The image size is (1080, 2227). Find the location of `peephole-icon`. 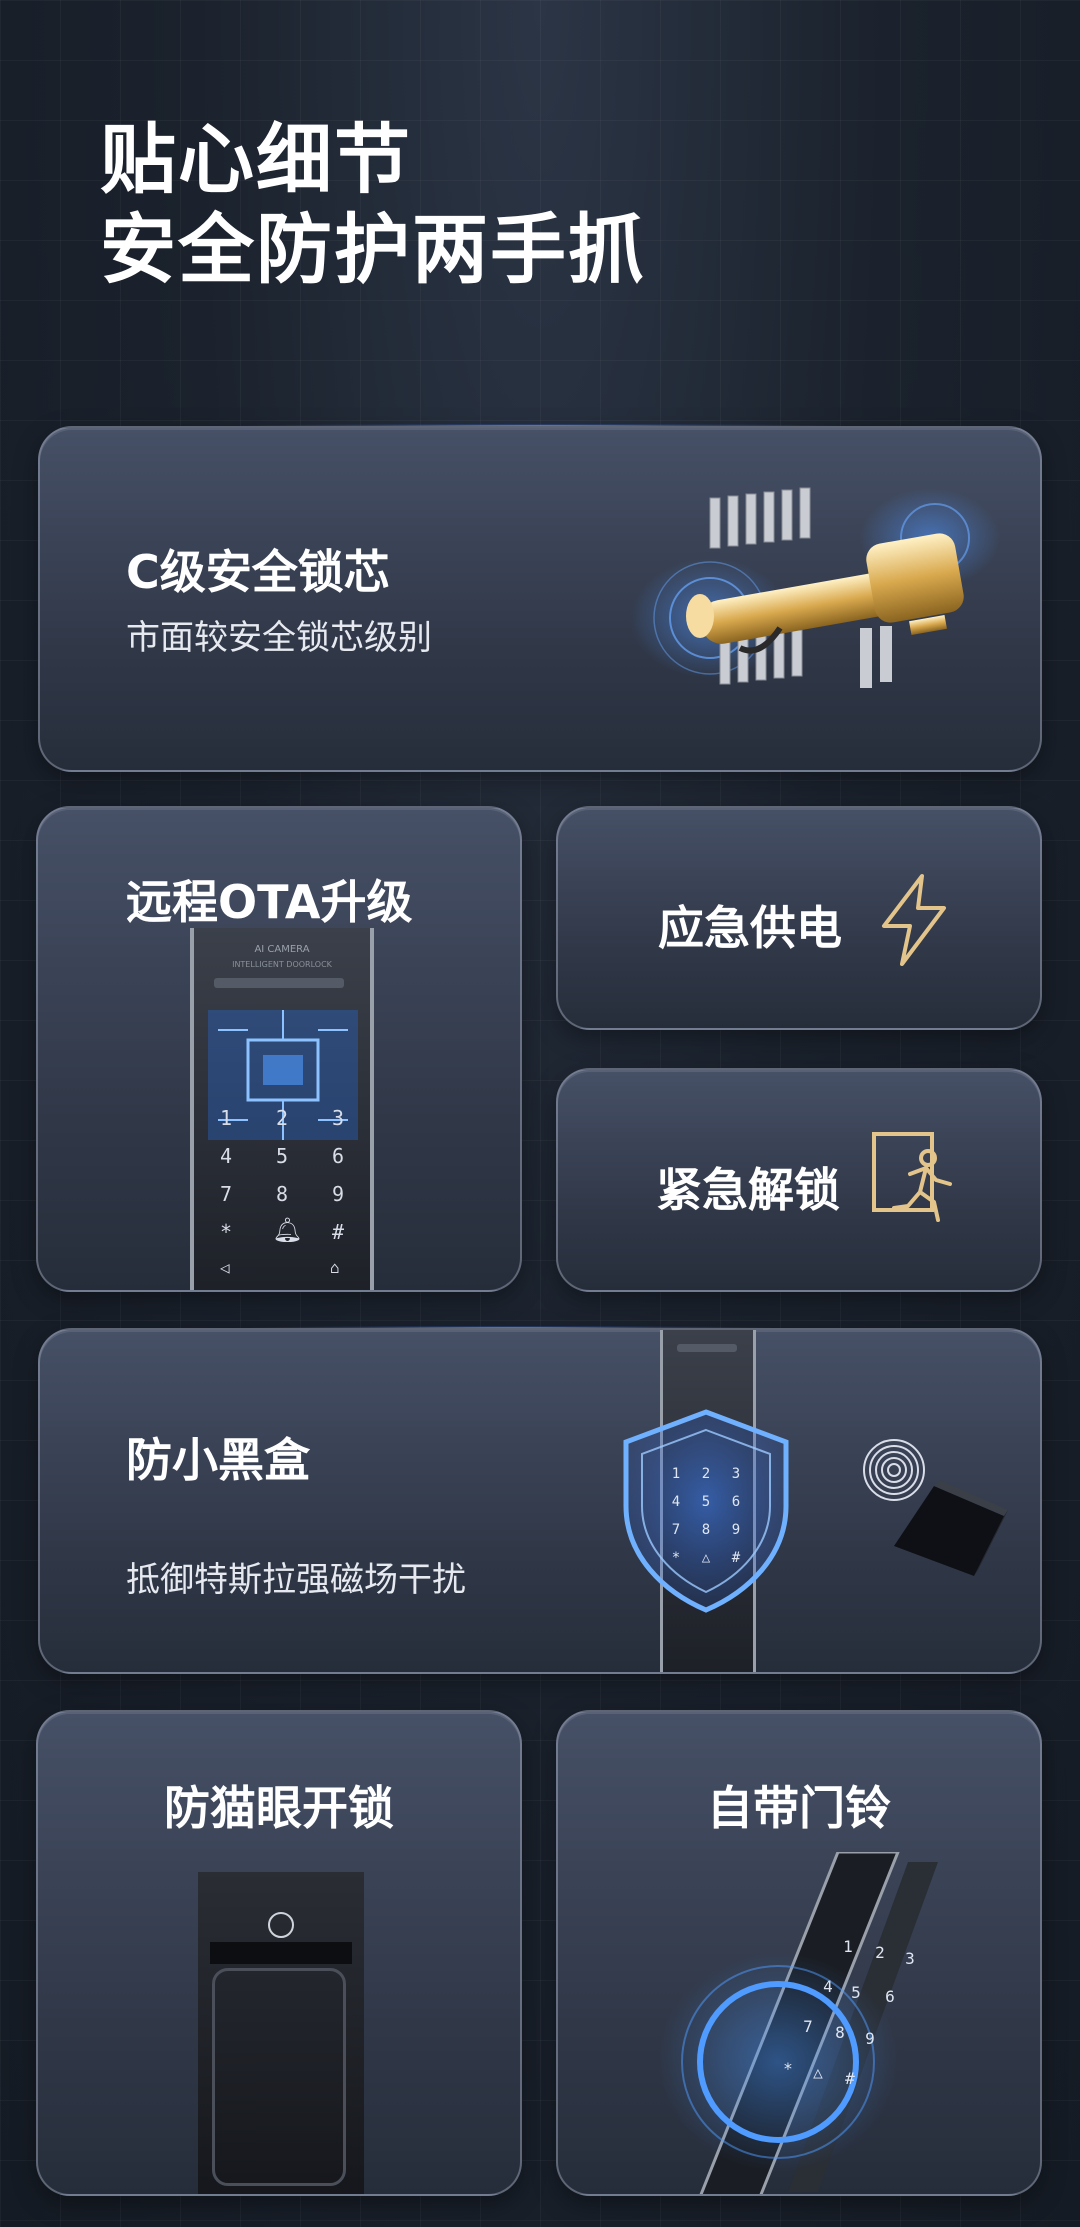

peephole-icon is located at coordinates (281, 1925).